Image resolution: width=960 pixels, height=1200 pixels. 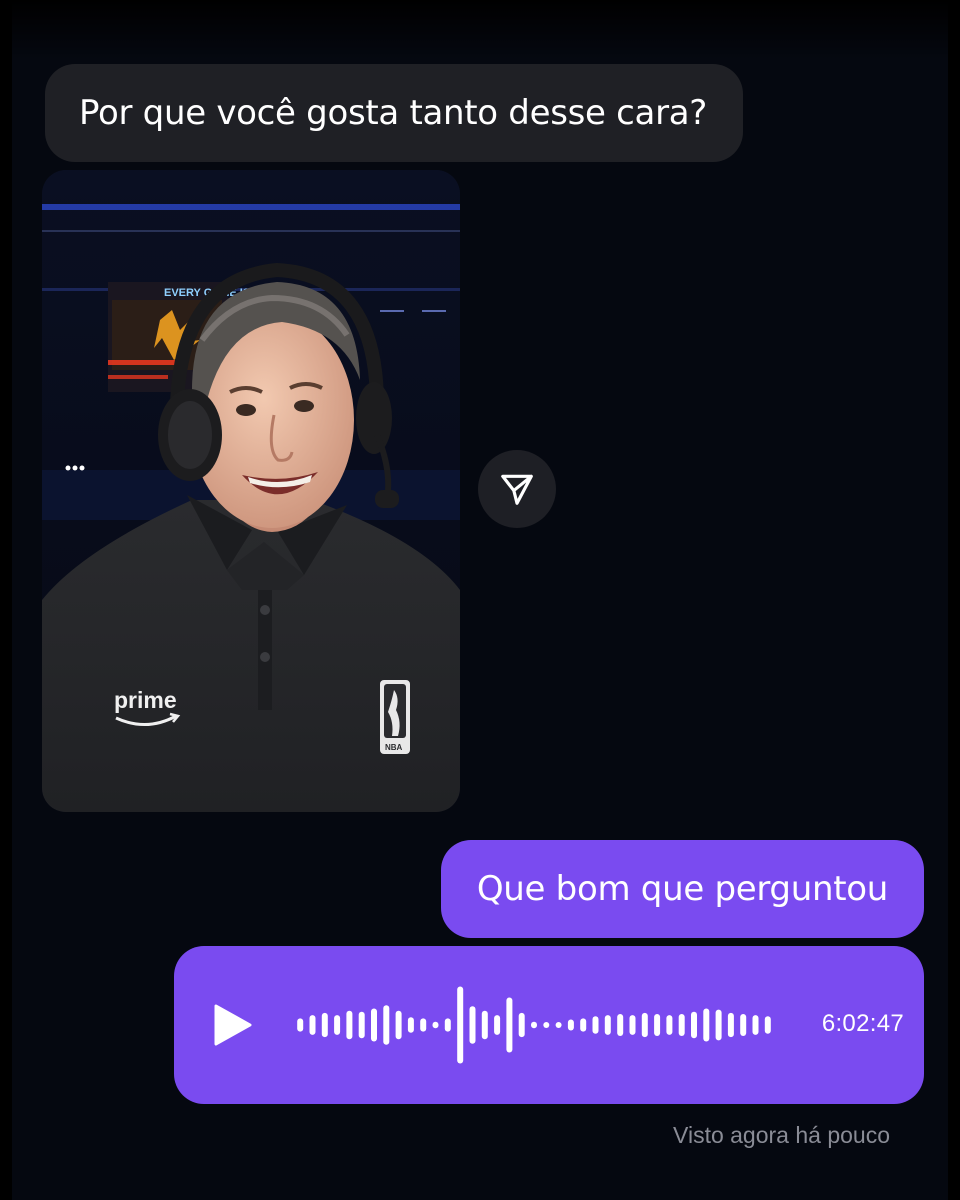 What do you see at coordinates (394, 747) in the screenshot?
I see `nba-badge-text: NBA` at bounding box center [394, 747].